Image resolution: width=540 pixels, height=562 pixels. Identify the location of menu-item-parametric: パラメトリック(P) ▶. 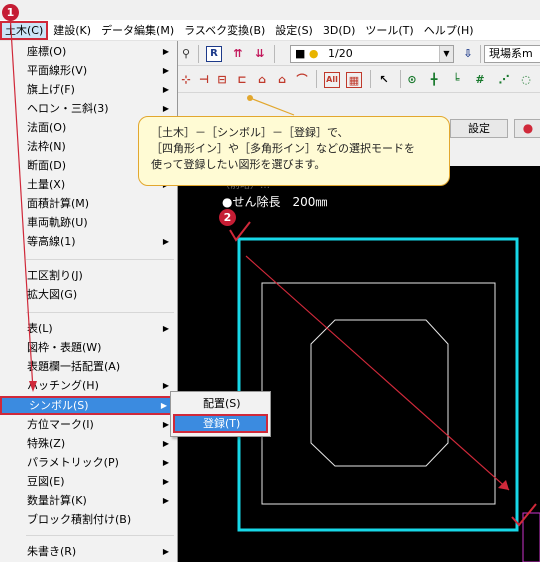
(88, 462).